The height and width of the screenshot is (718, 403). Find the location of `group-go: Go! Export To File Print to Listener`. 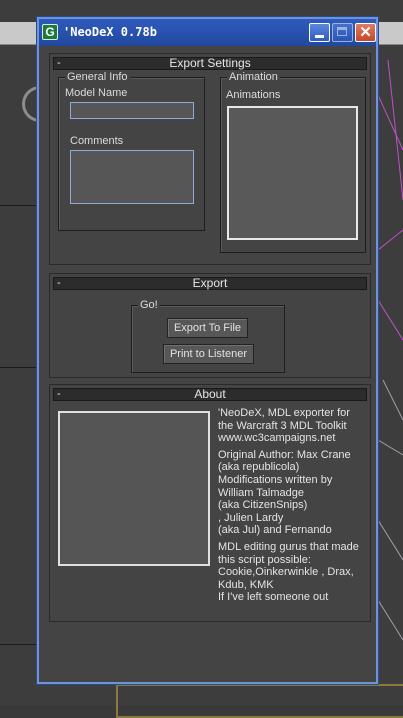

group-go: Go! Export To File Print to Listener is located at coordinates (208, 336).